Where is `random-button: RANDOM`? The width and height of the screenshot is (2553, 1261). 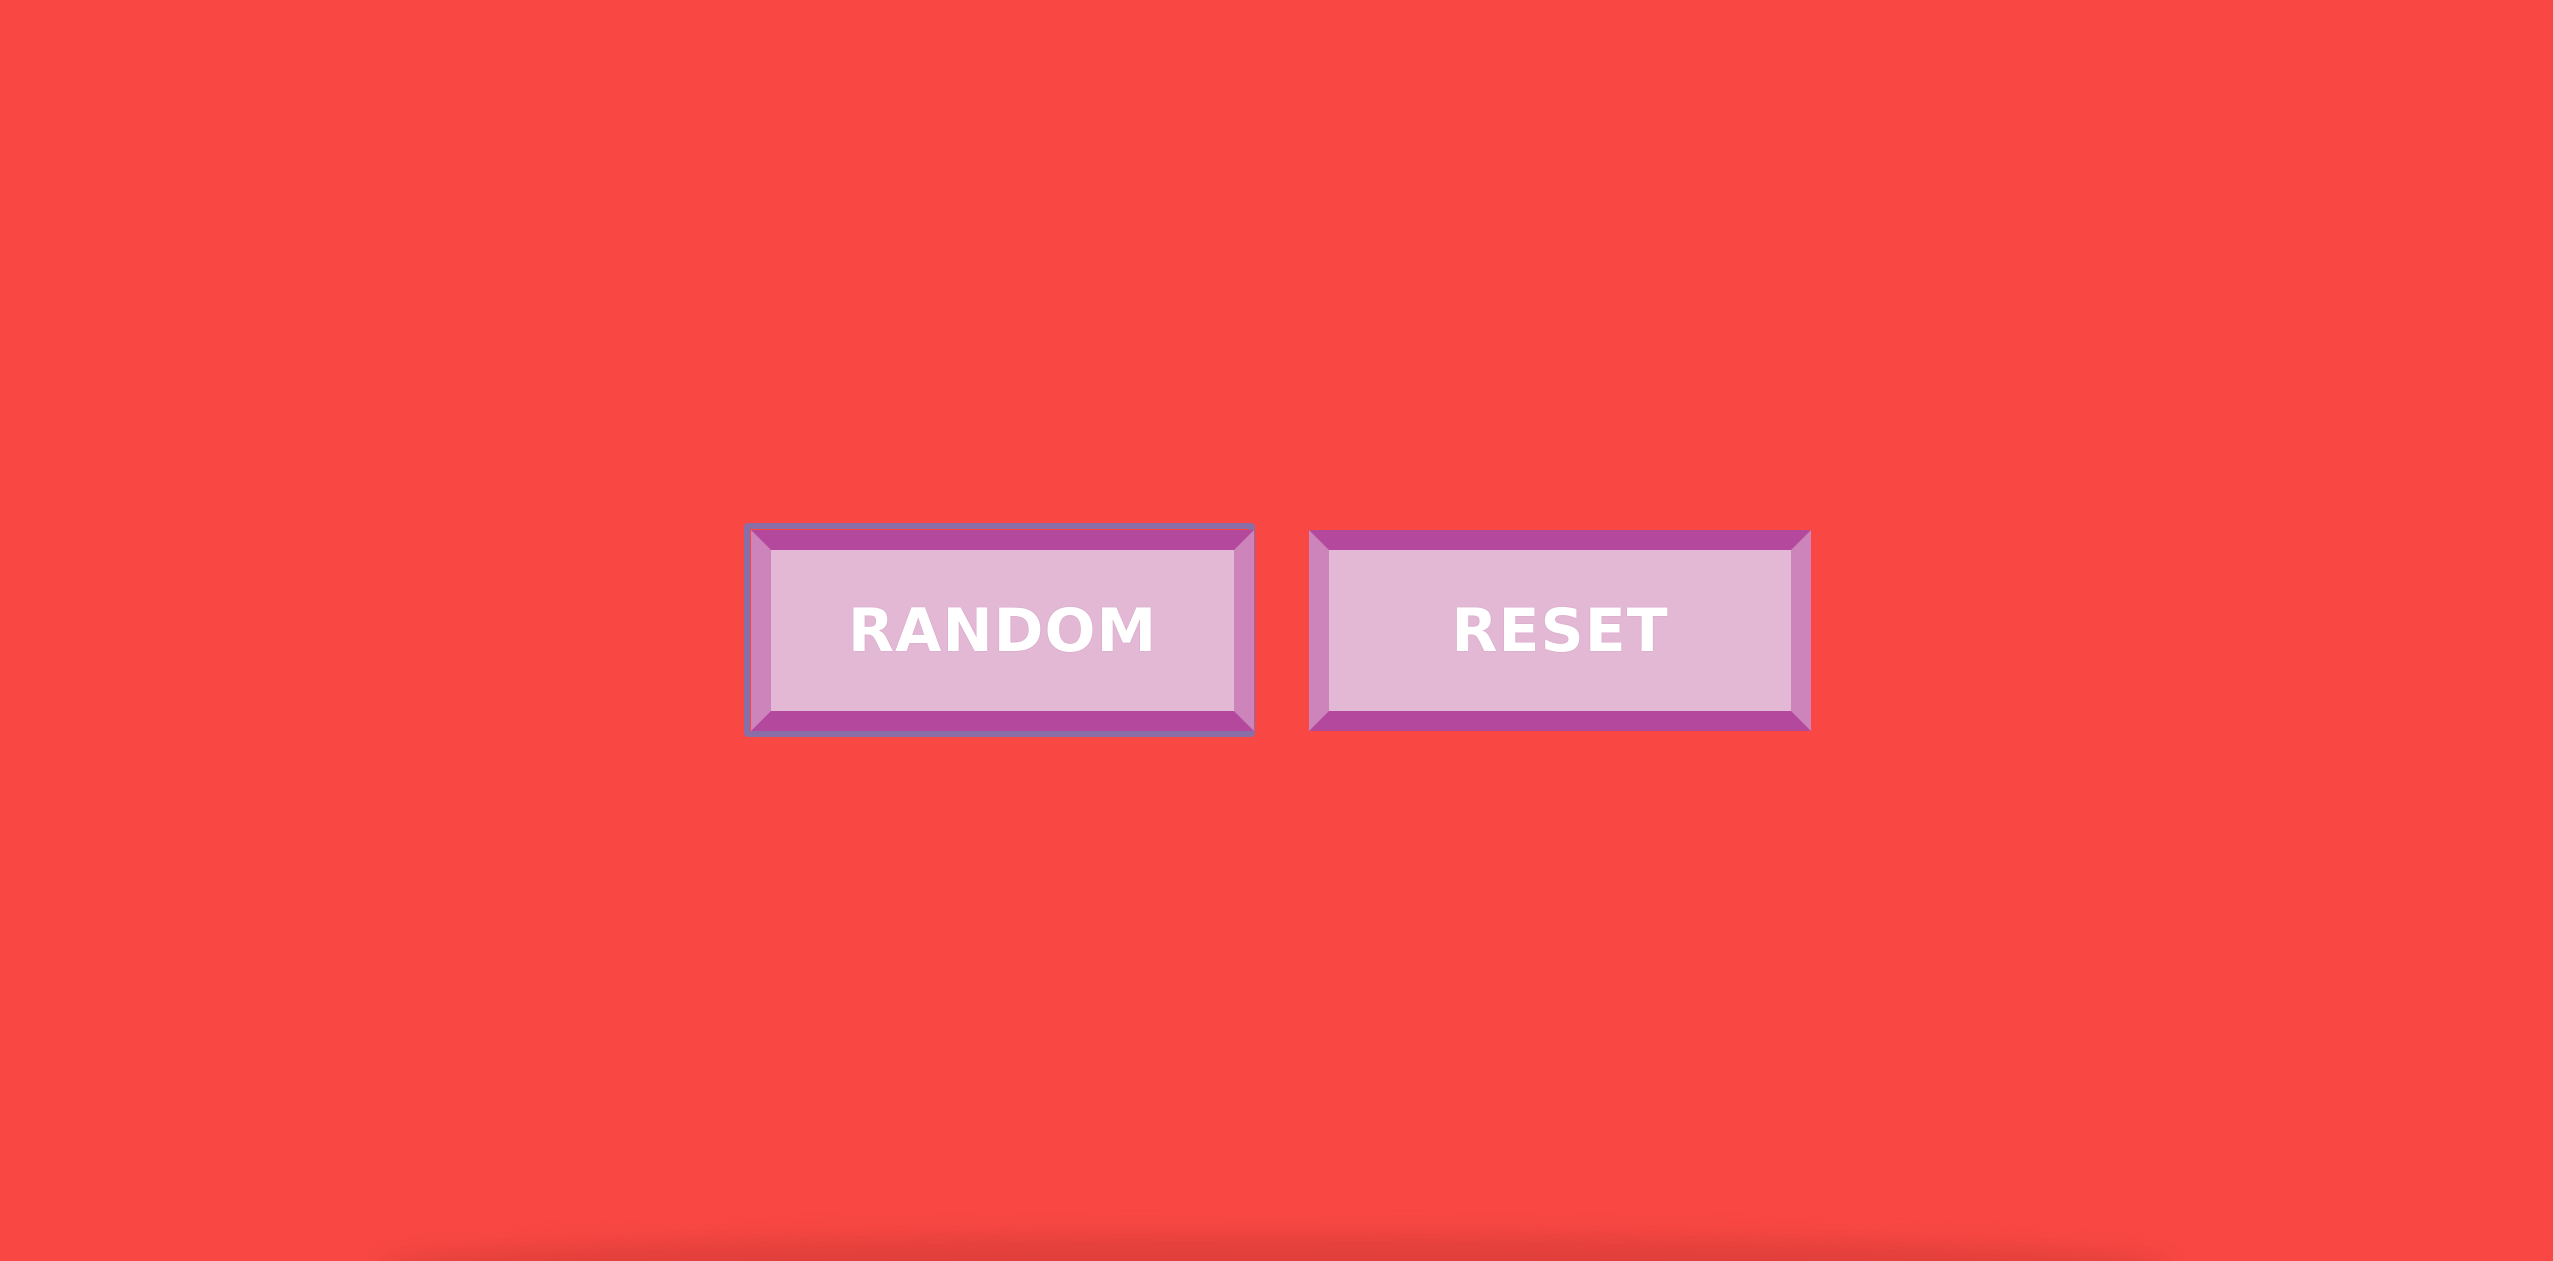
random-button: RANDOM is located at coordinates (1002, 630).